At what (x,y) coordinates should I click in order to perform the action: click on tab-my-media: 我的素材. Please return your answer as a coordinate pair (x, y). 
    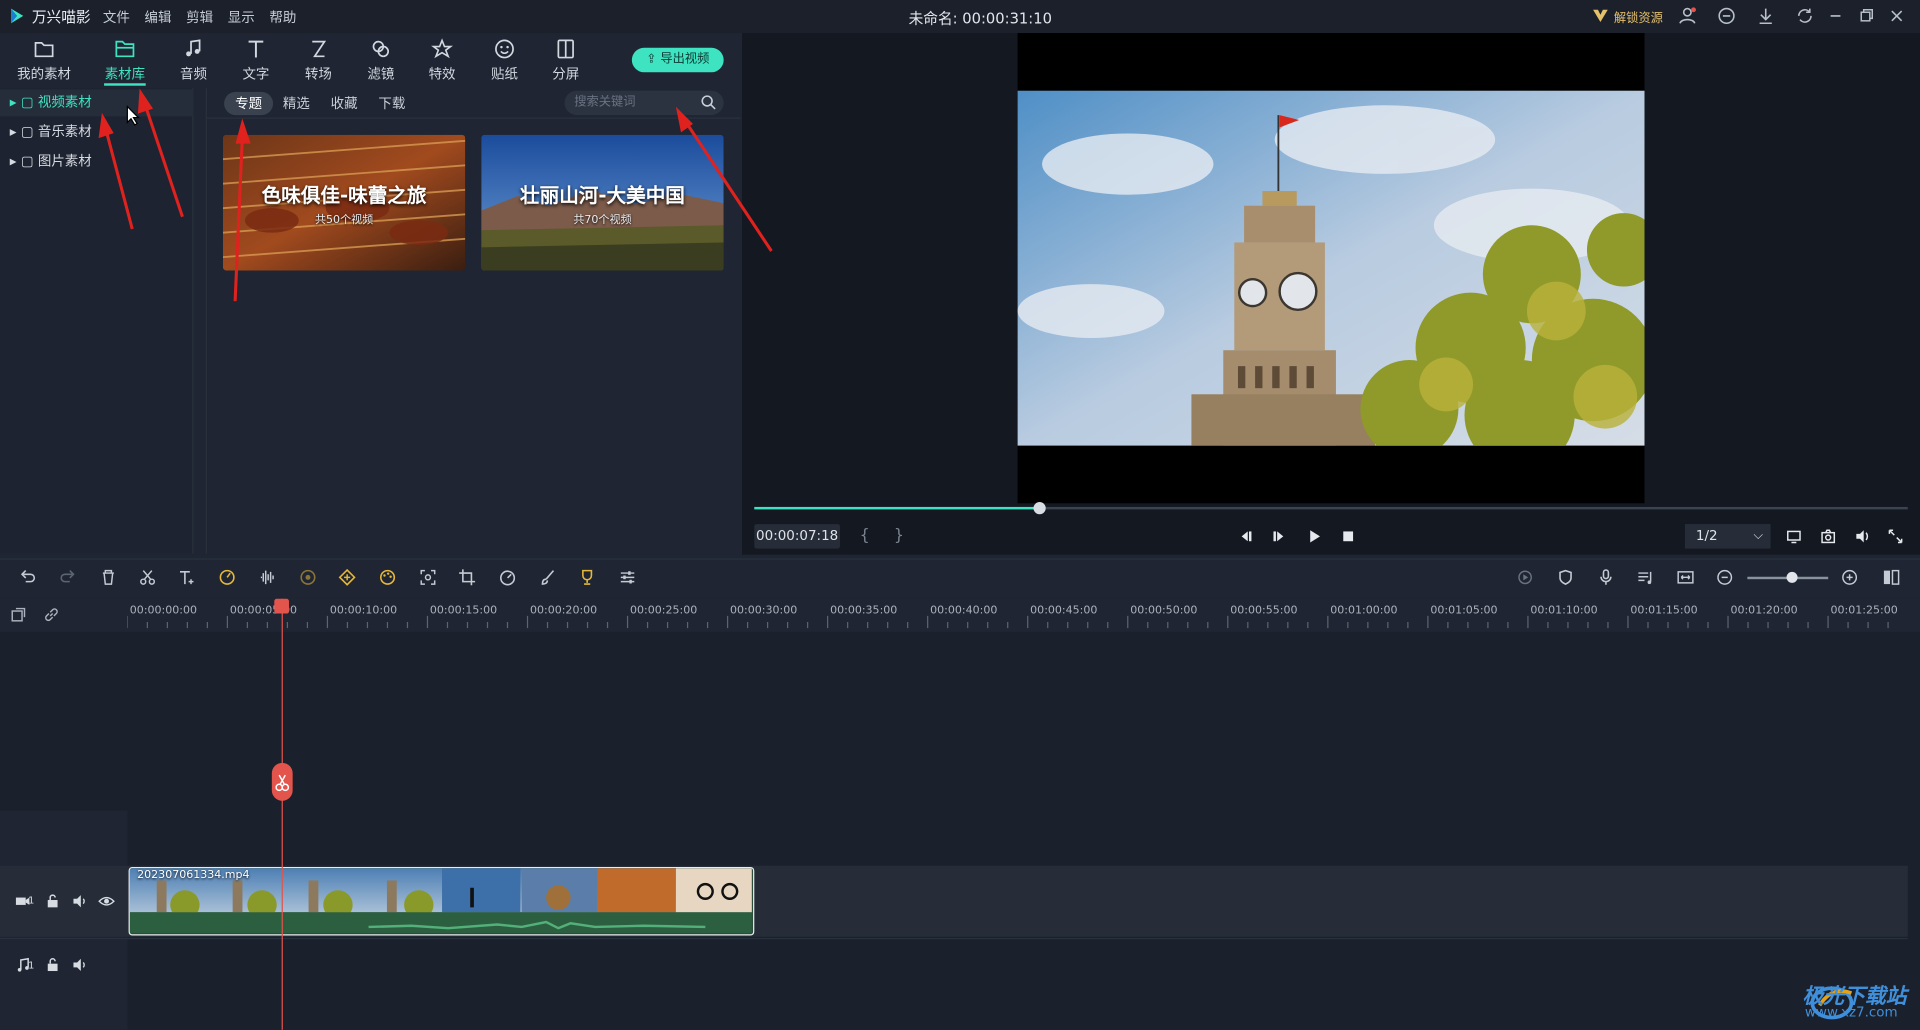
    Looking at the image, I should click on (44, 61).